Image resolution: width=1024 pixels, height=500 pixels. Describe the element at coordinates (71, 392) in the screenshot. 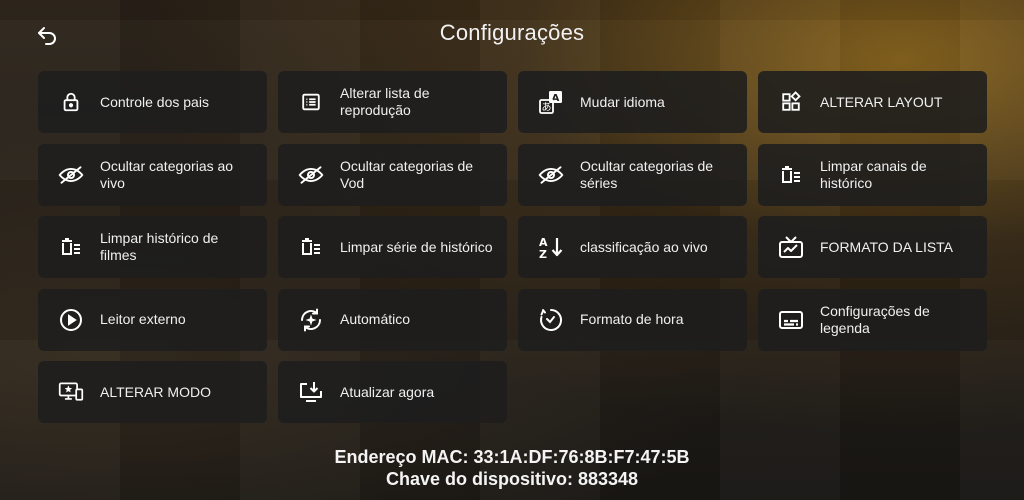

I see `devices-icon` at that location.